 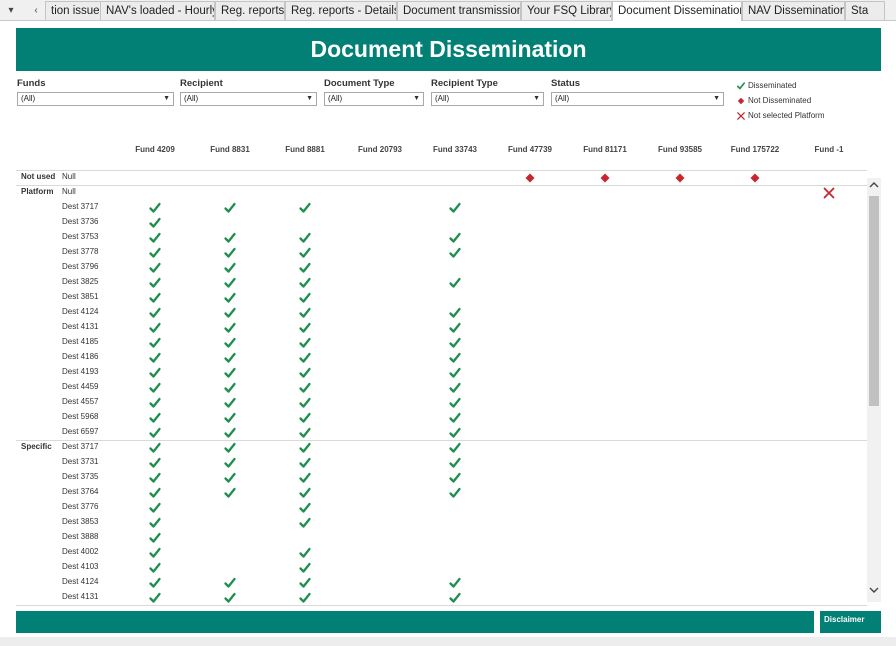 I want to click on disclaimer-button: Disclaimer, so click(x=850, y=622).